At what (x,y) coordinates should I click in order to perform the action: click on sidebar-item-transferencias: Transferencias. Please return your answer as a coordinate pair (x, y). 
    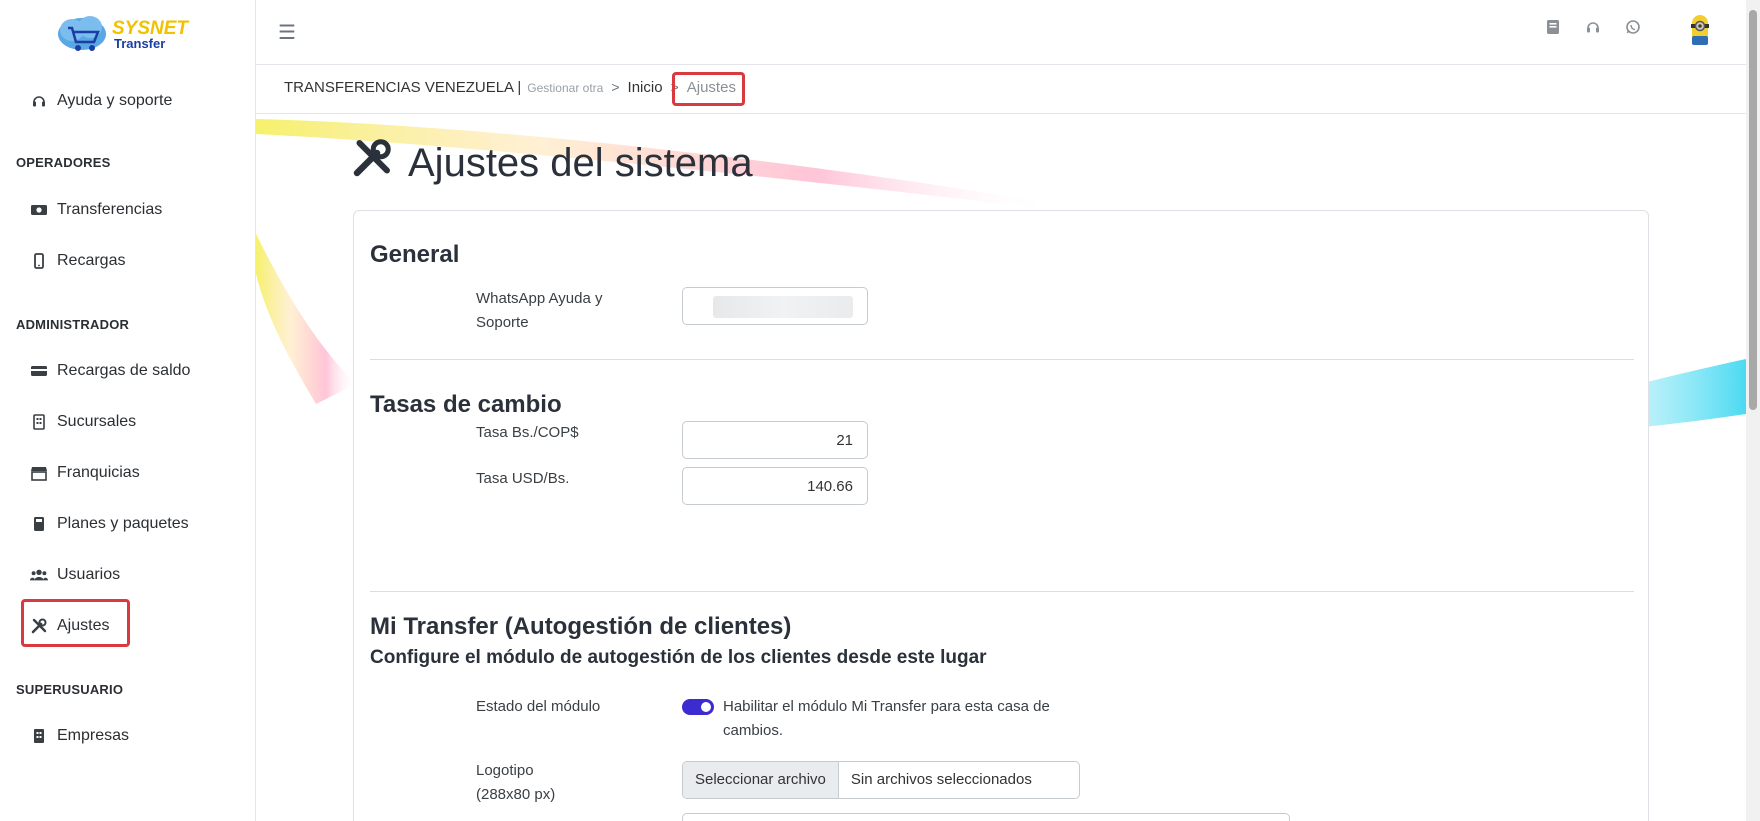
    Looking at the image, I should click on (96, 210).